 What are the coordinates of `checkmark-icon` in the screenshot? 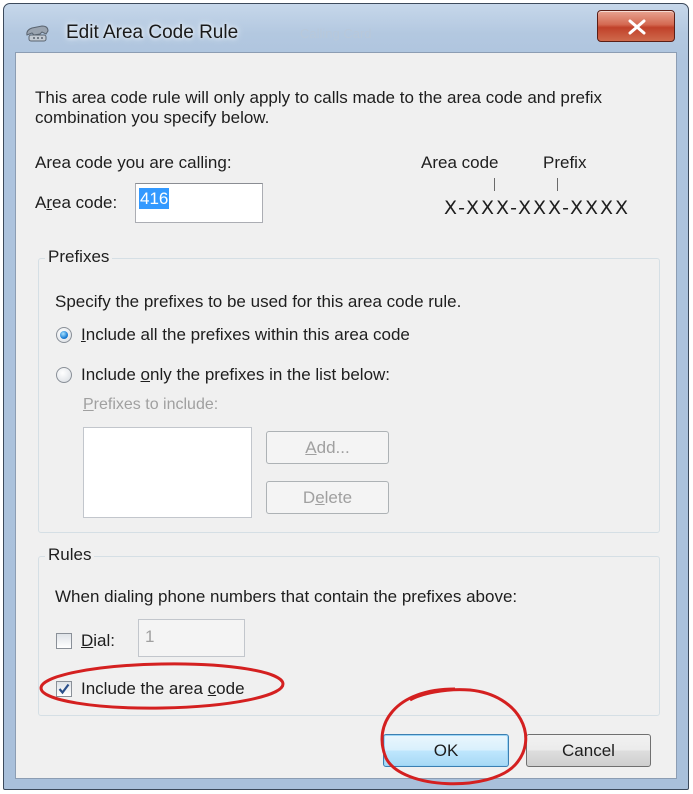 It's located at (64, 689).